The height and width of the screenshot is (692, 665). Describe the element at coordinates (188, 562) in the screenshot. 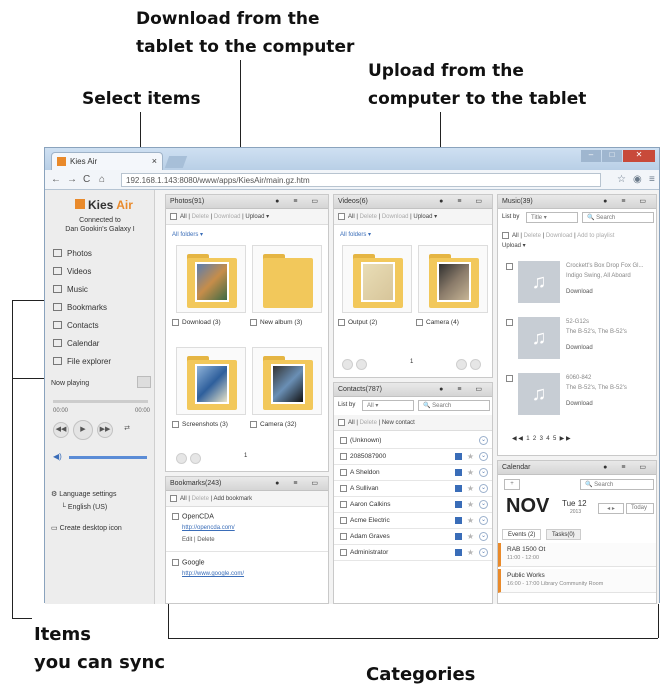

I see `bookmark-item: Google` at that location.